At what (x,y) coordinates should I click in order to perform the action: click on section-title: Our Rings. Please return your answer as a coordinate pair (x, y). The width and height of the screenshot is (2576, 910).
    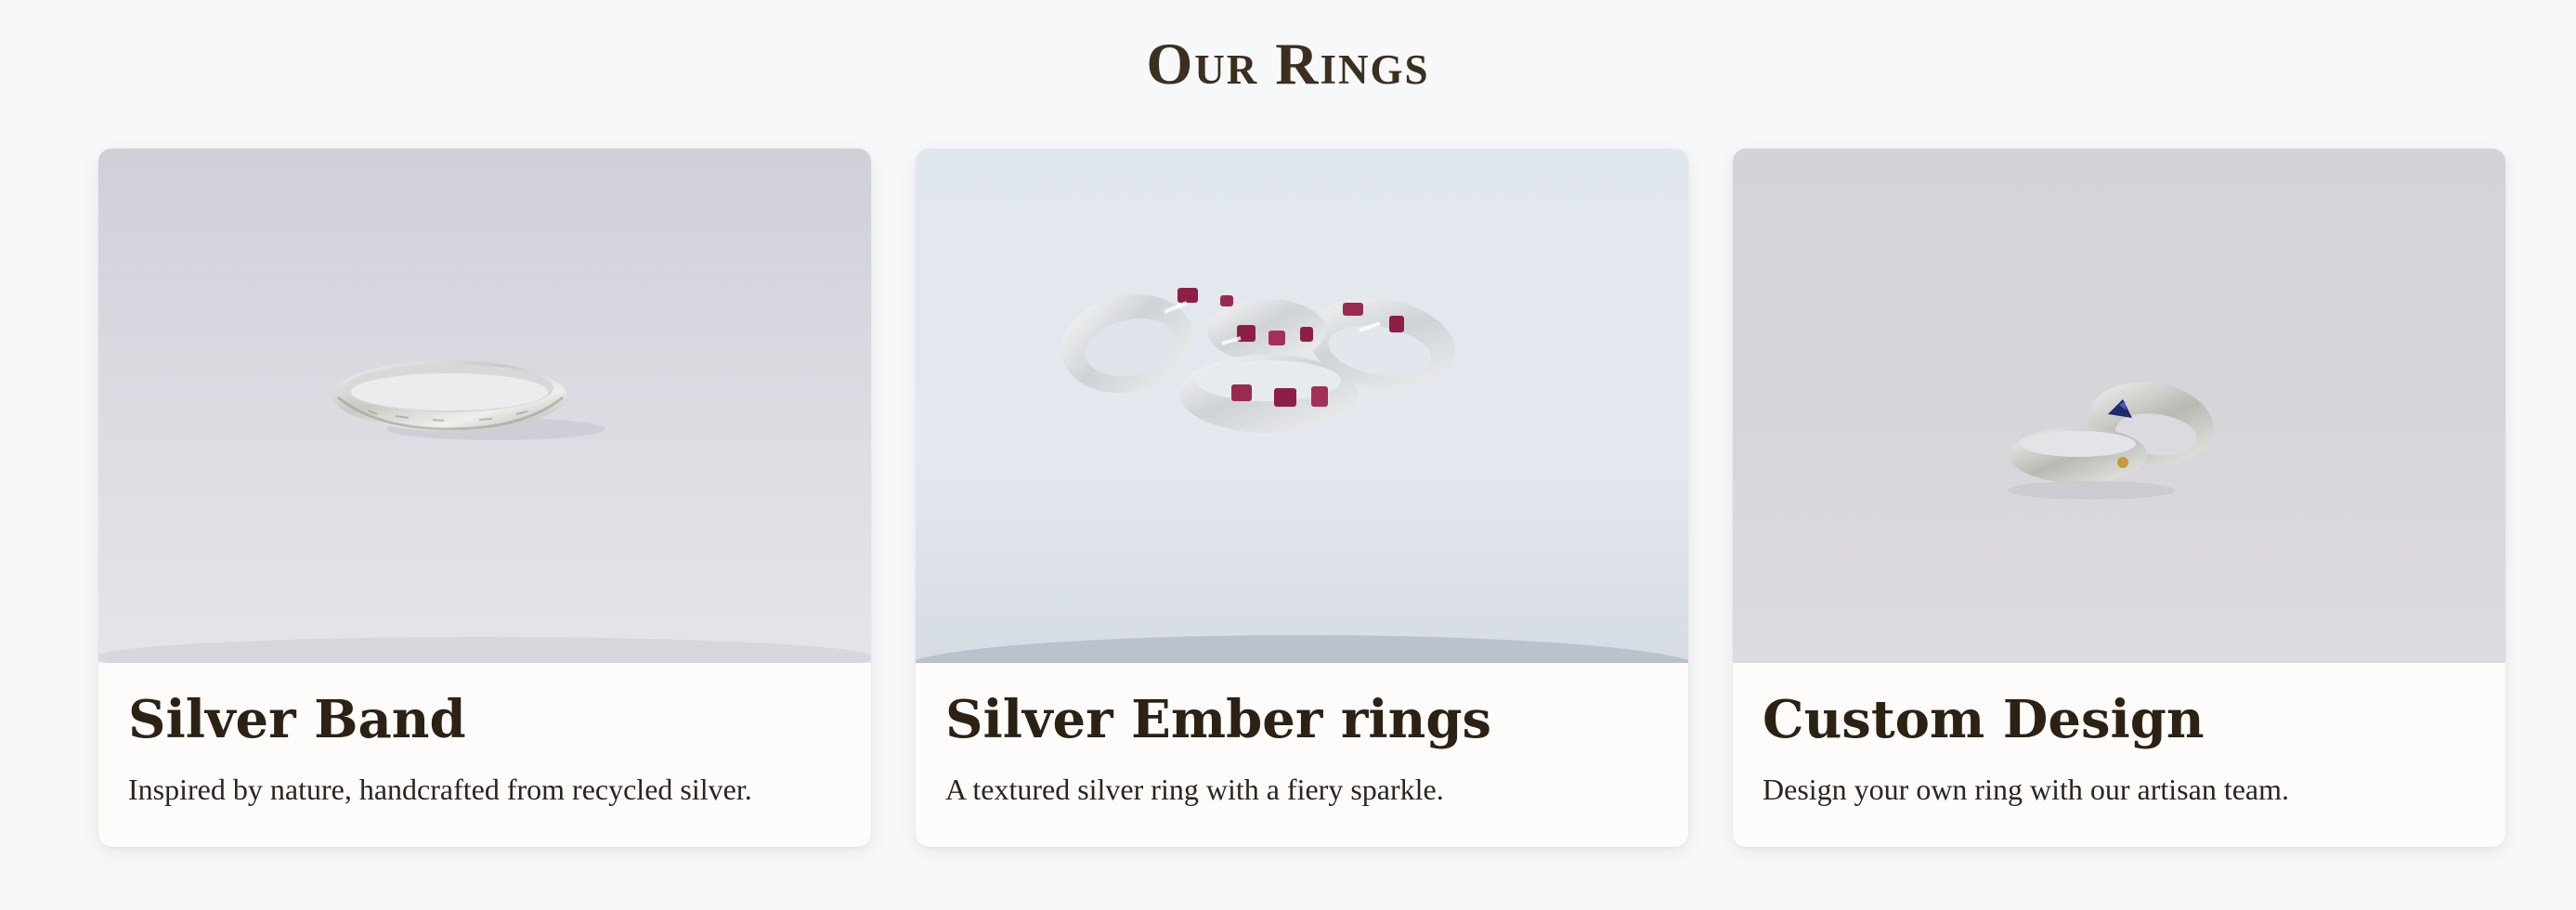
    Looking at the image, I should click on (1288, 64).